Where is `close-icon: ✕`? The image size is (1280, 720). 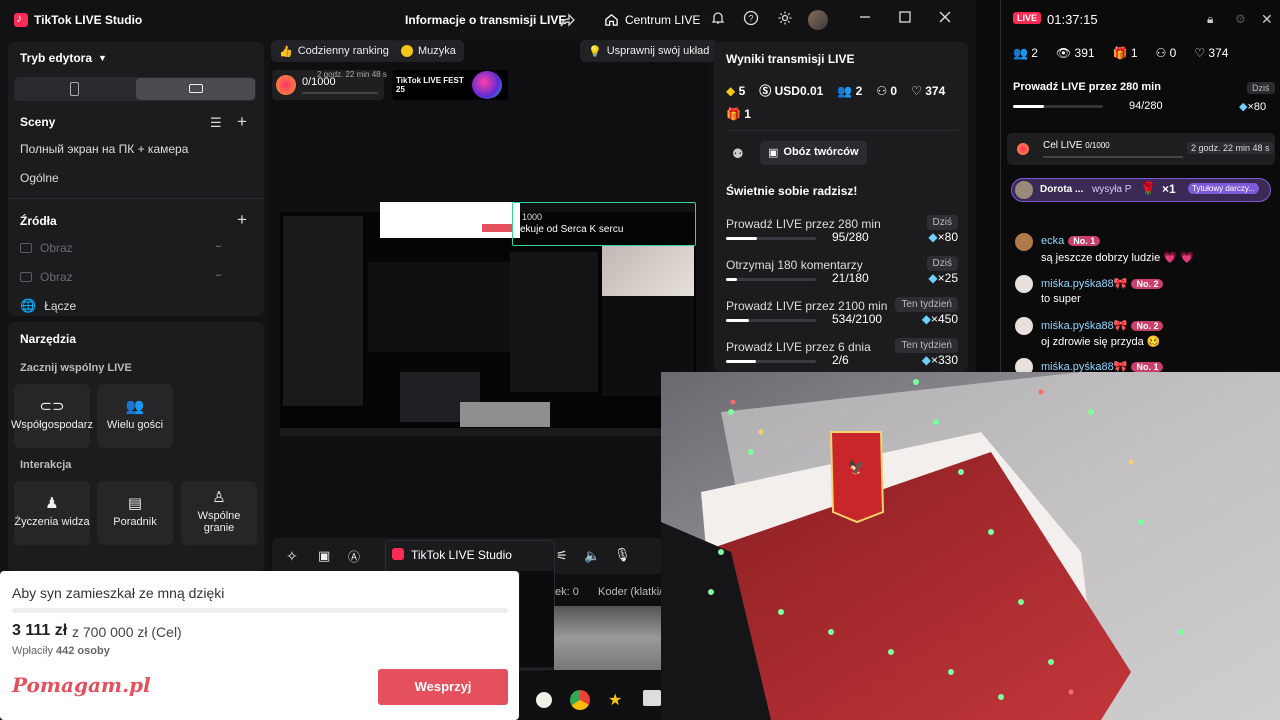 close-icon: ✕ is located at coordinates (1267, 19).